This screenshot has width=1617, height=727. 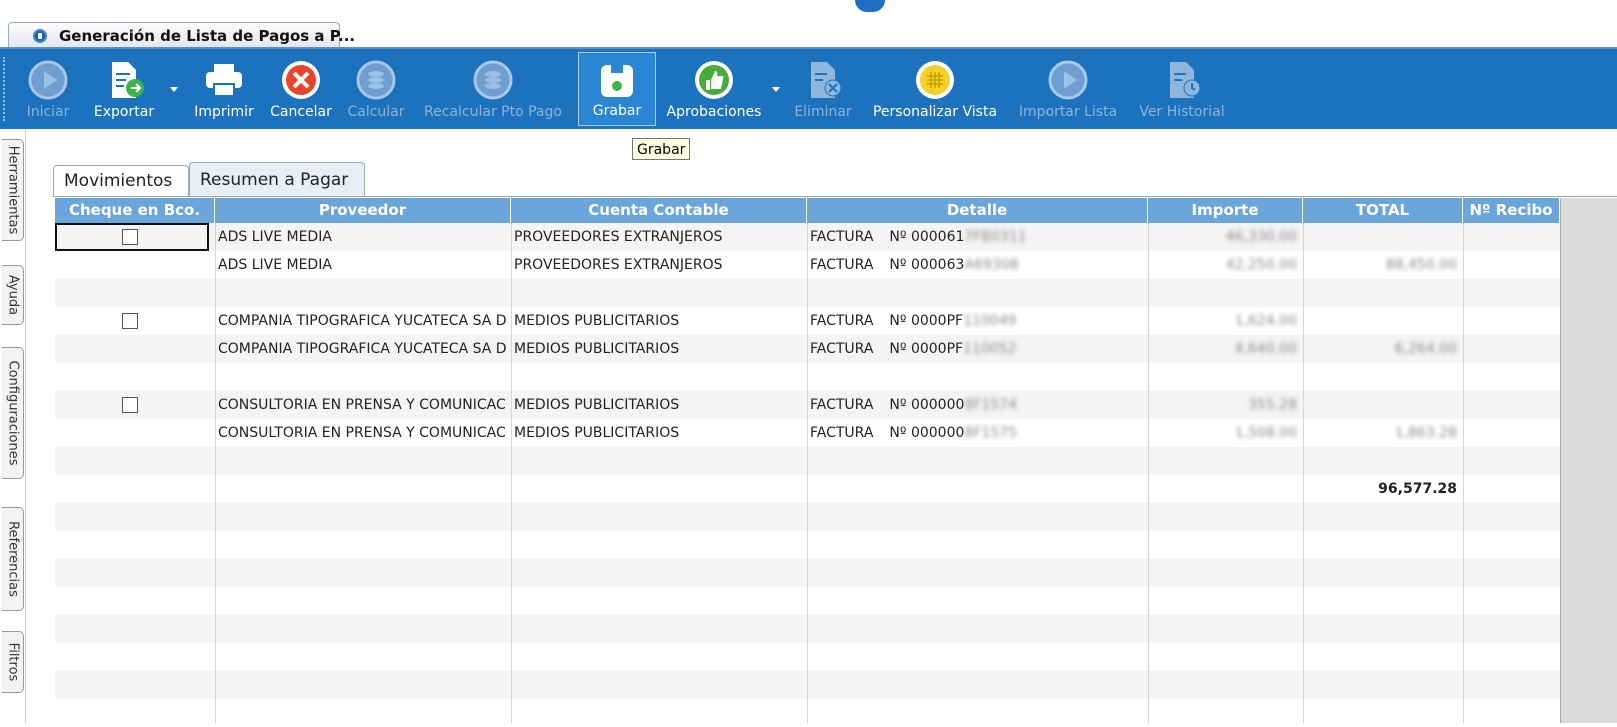 I want to click on iniciar-label: Iniciar, so click(x=48, y=112).